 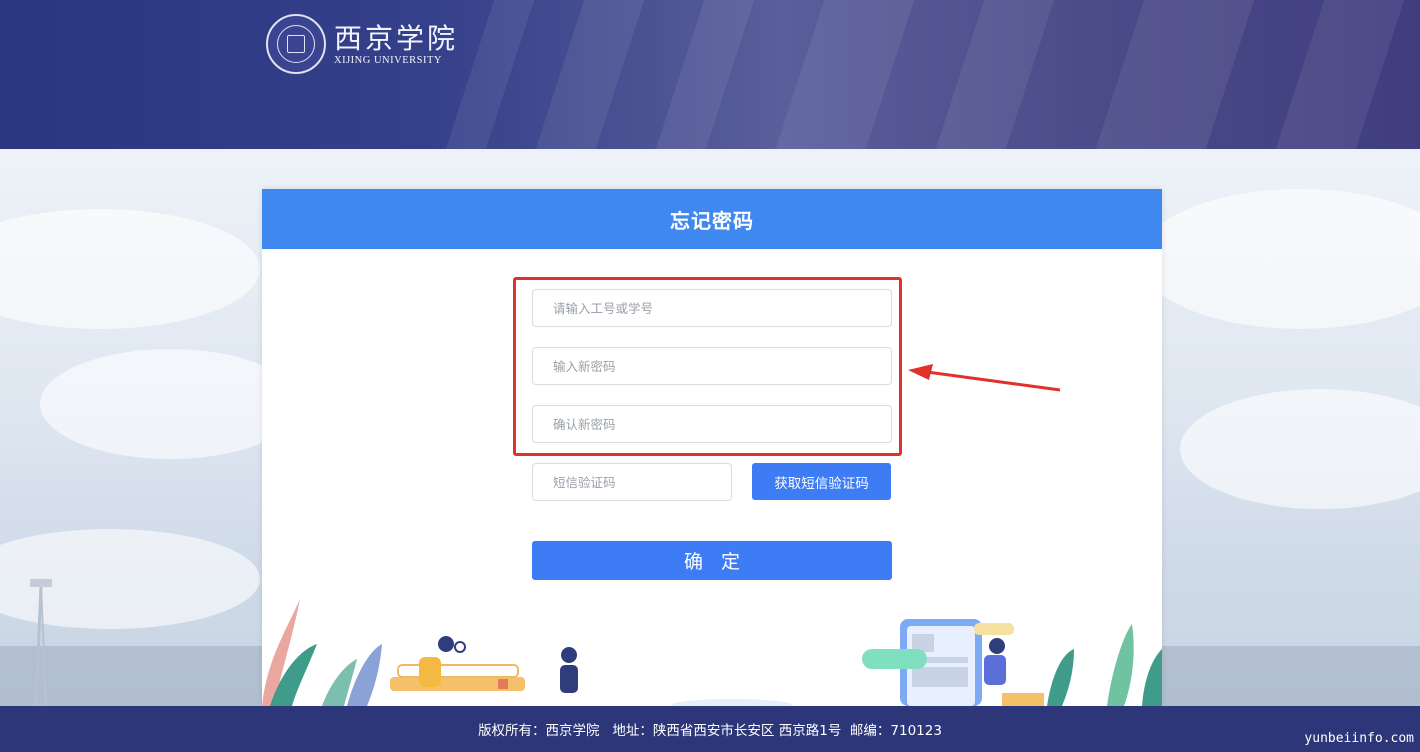 I want to click on light-tower-decoration, so click(x=41, y=642).